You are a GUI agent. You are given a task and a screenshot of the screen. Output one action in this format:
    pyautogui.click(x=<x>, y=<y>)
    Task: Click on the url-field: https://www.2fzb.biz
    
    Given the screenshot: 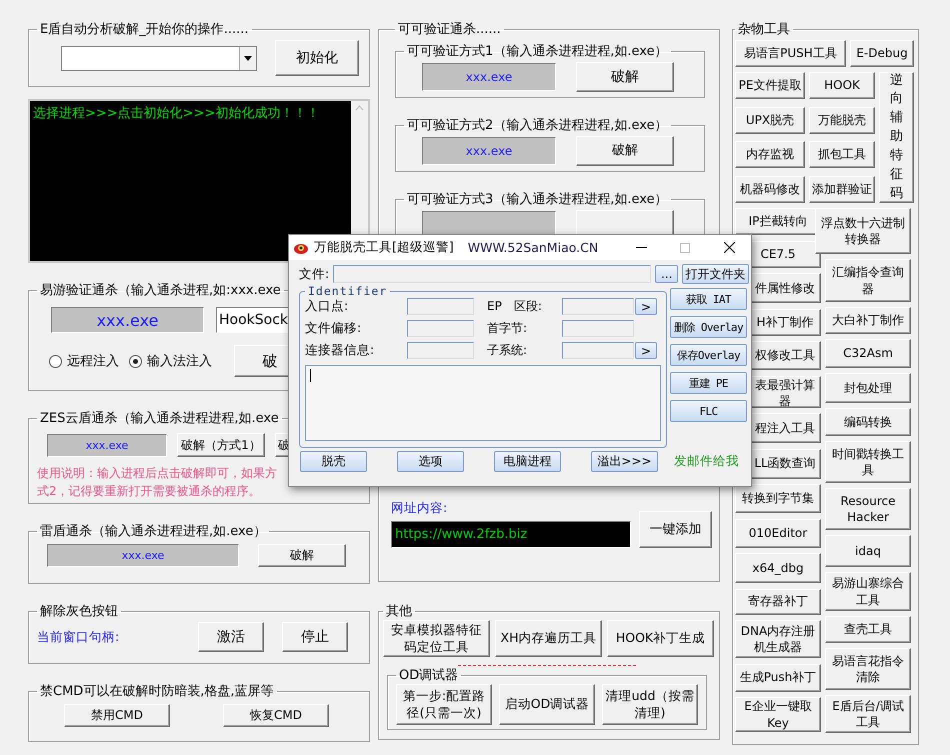 What is the action you would take?
    pyautogui.click(x=511, y=534)
    